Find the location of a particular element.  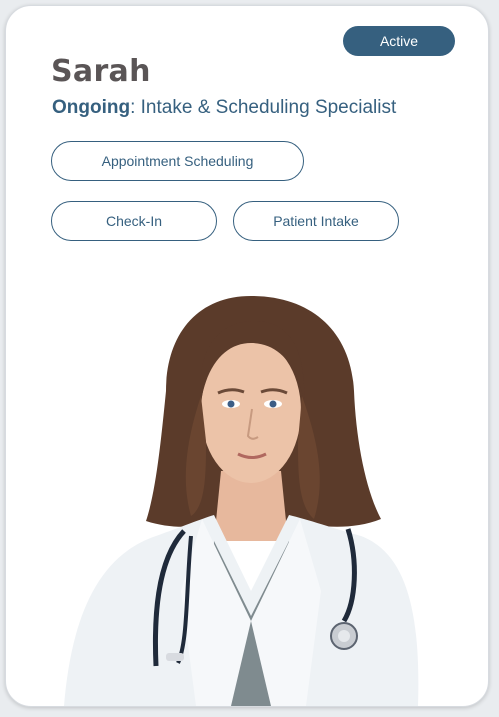

skill-chip-patient-intake: Patient Intake is located at coordinates (316, 221).